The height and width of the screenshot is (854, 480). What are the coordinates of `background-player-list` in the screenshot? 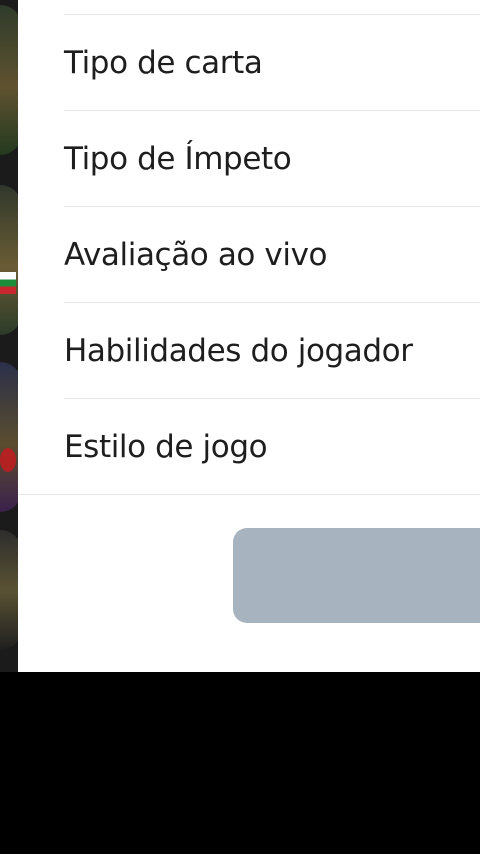 It's located at (10, 336).